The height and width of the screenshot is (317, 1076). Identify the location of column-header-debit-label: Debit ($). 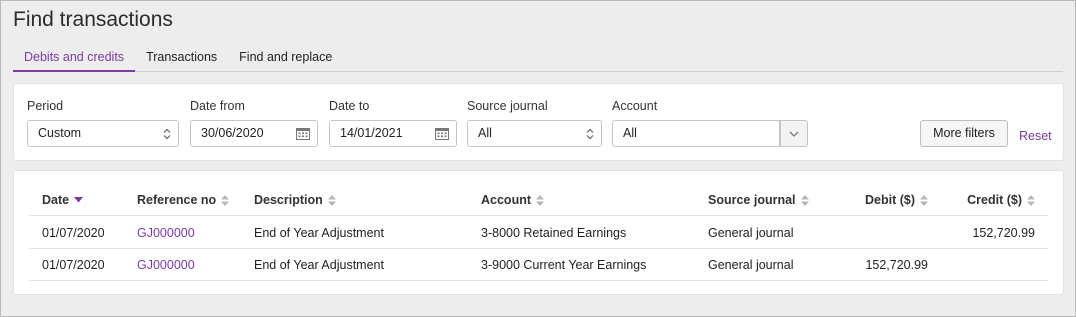
(890, 200).